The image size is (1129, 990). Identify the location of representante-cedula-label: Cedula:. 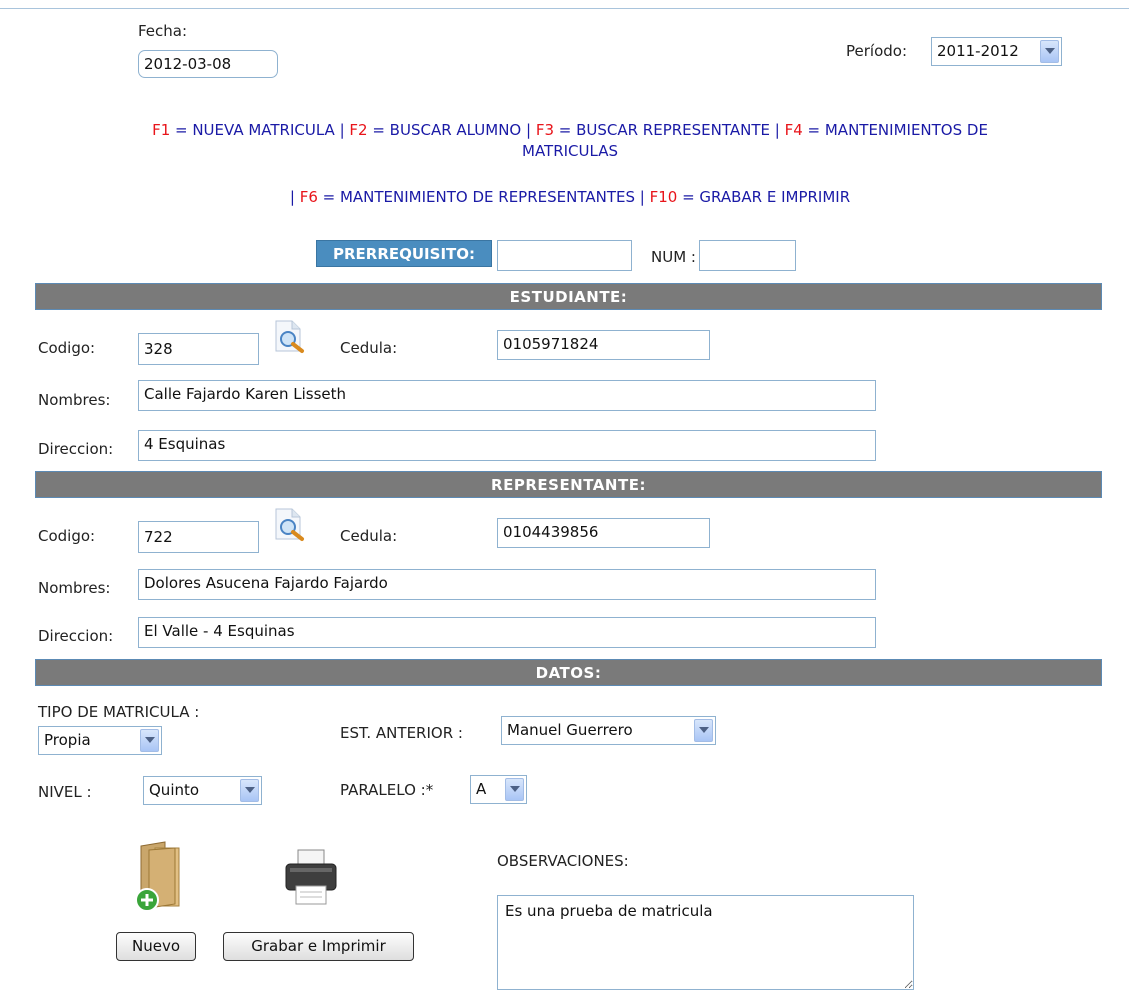
(369, 536).